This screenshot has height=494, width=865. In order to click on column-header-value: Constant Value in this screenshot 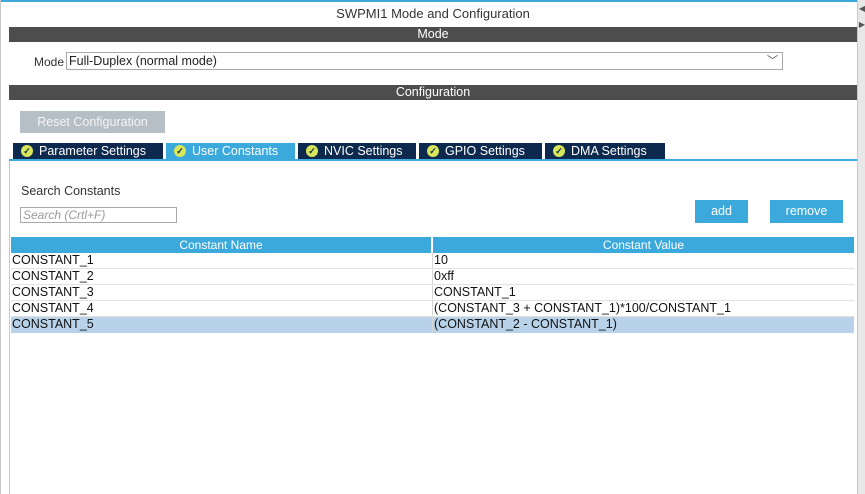, I will do `click(643, 245)`.